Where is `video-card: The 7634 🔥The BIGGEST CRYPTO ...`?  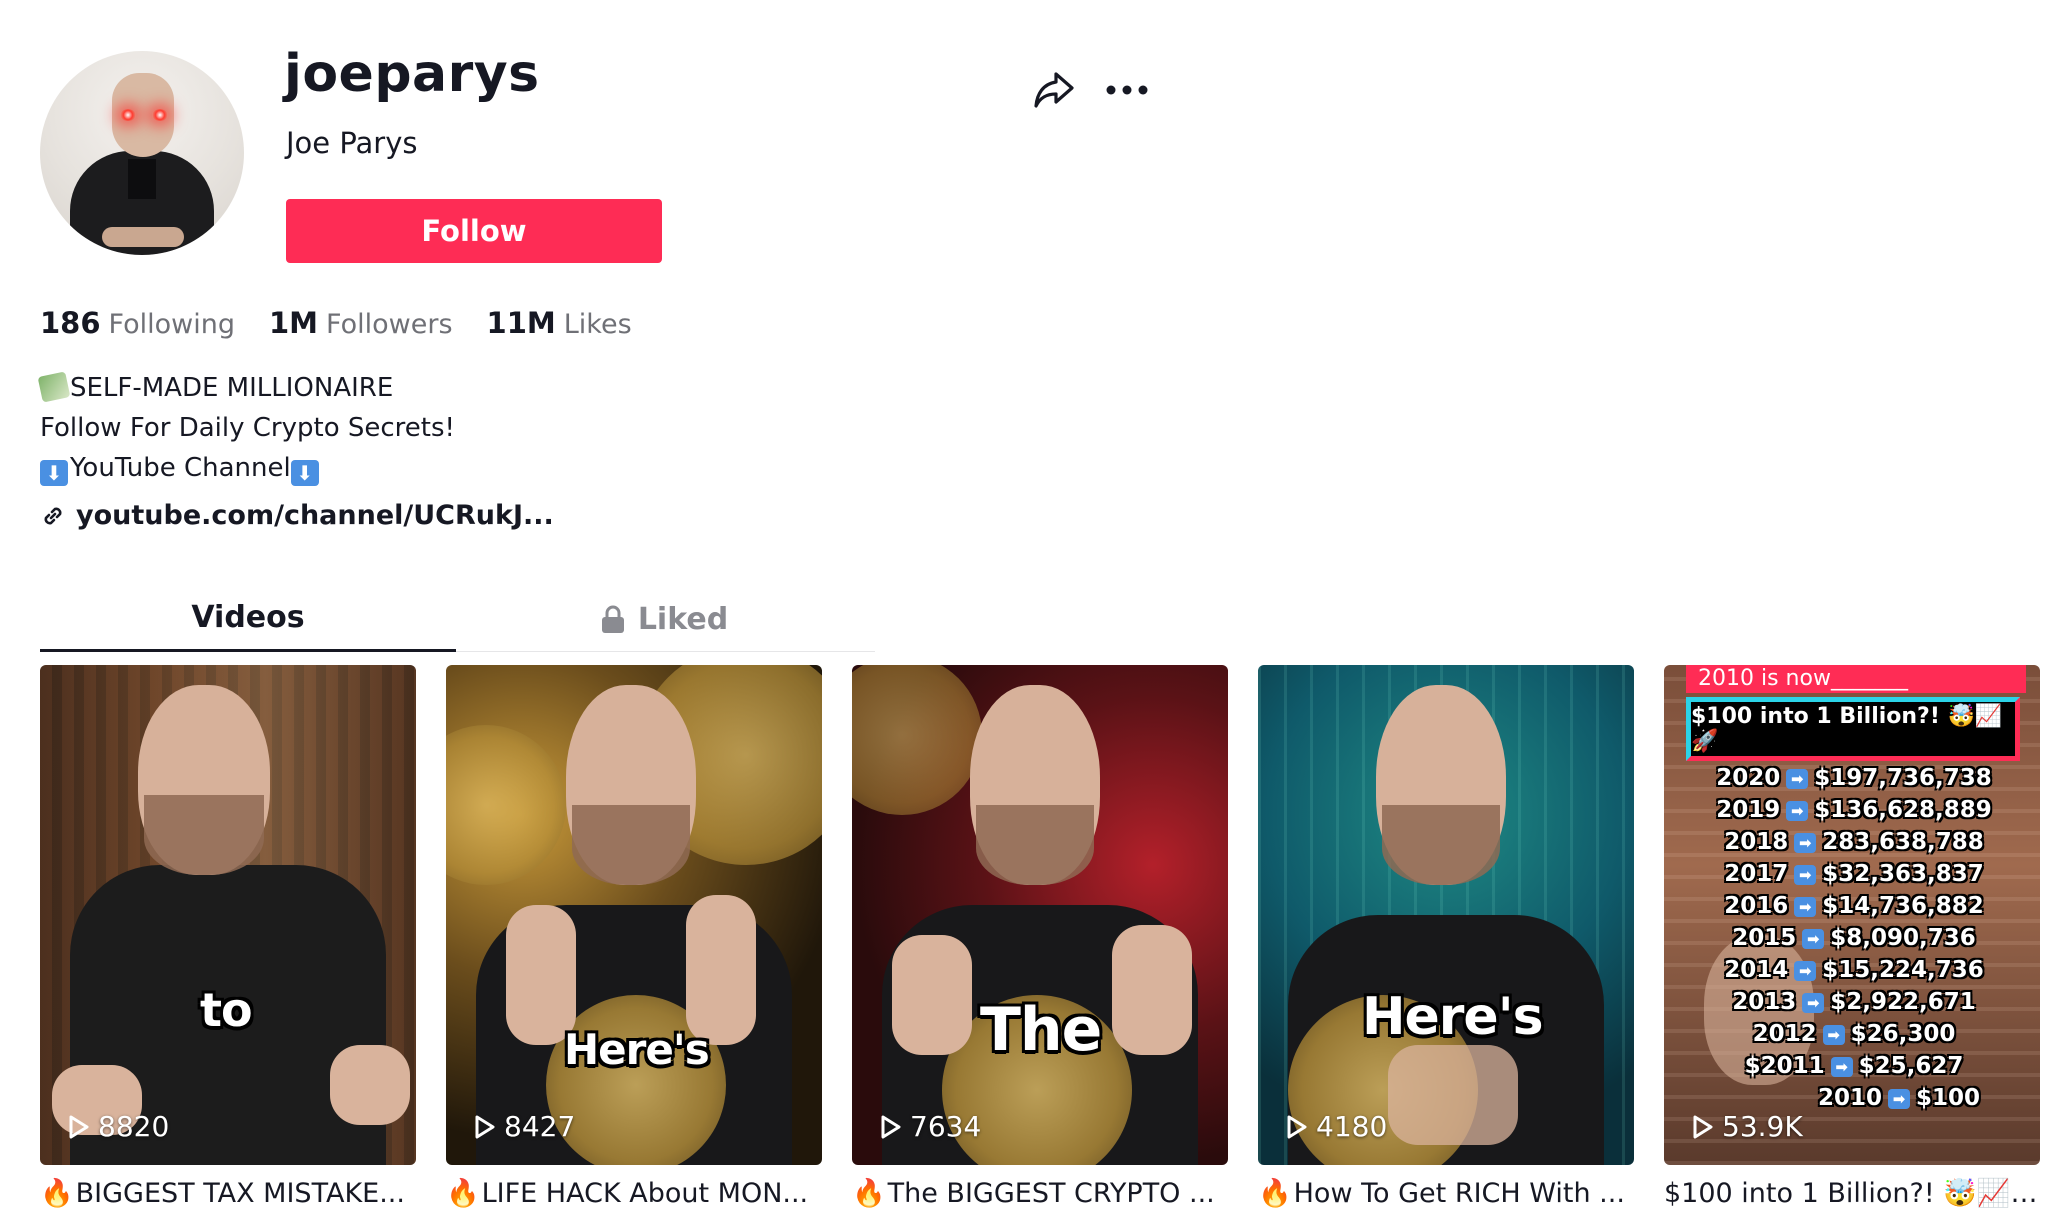 video-card: The 7634 🔥The BIGGEST CRYPTO ... is located at coordinates (1040, 937).